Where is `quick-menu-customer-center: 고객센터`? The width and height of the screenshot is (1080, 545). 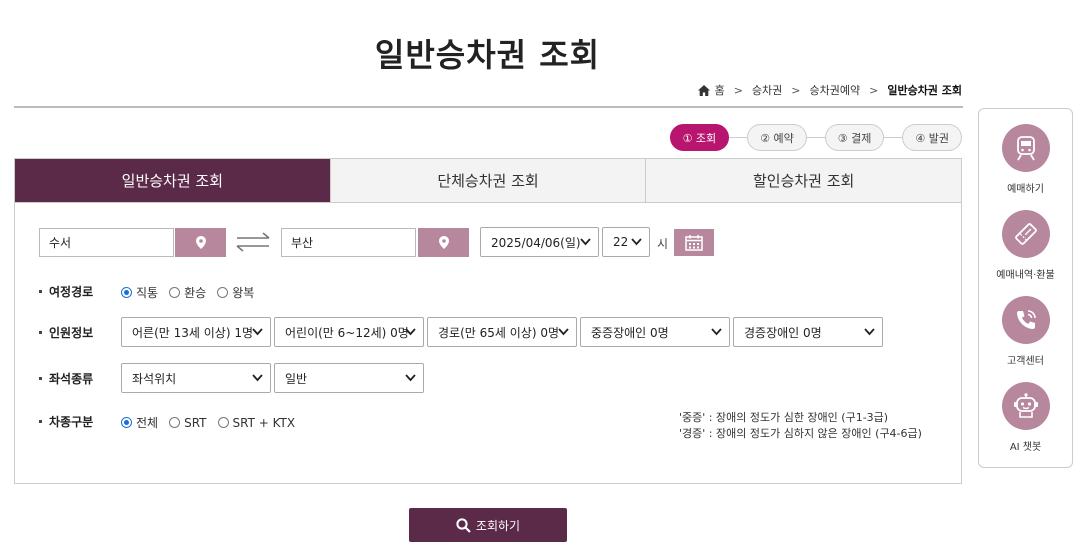 quick-menu-customer-center: 고객센터 is located at coordinates (1025, 331).